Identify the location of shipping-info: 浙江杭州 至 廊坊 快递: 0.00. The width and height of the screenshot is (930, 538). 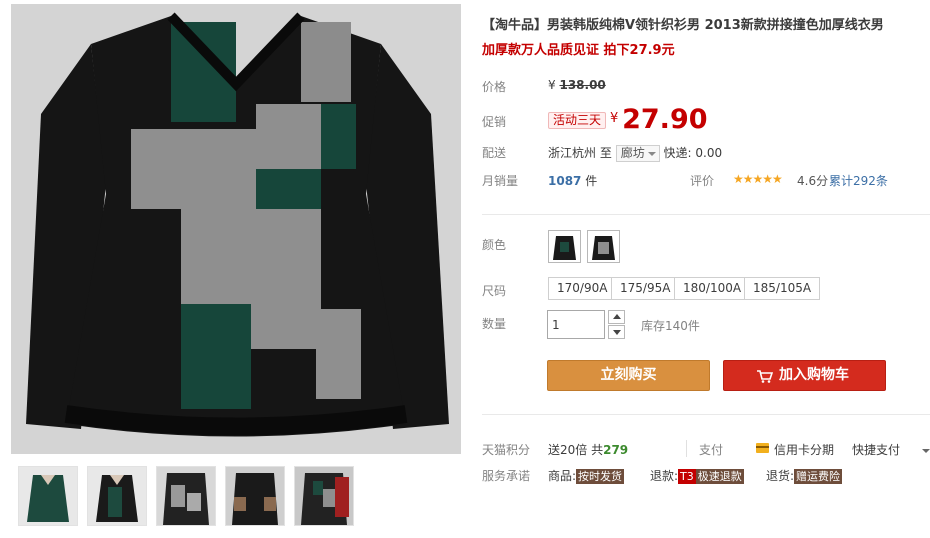
(635, 153).